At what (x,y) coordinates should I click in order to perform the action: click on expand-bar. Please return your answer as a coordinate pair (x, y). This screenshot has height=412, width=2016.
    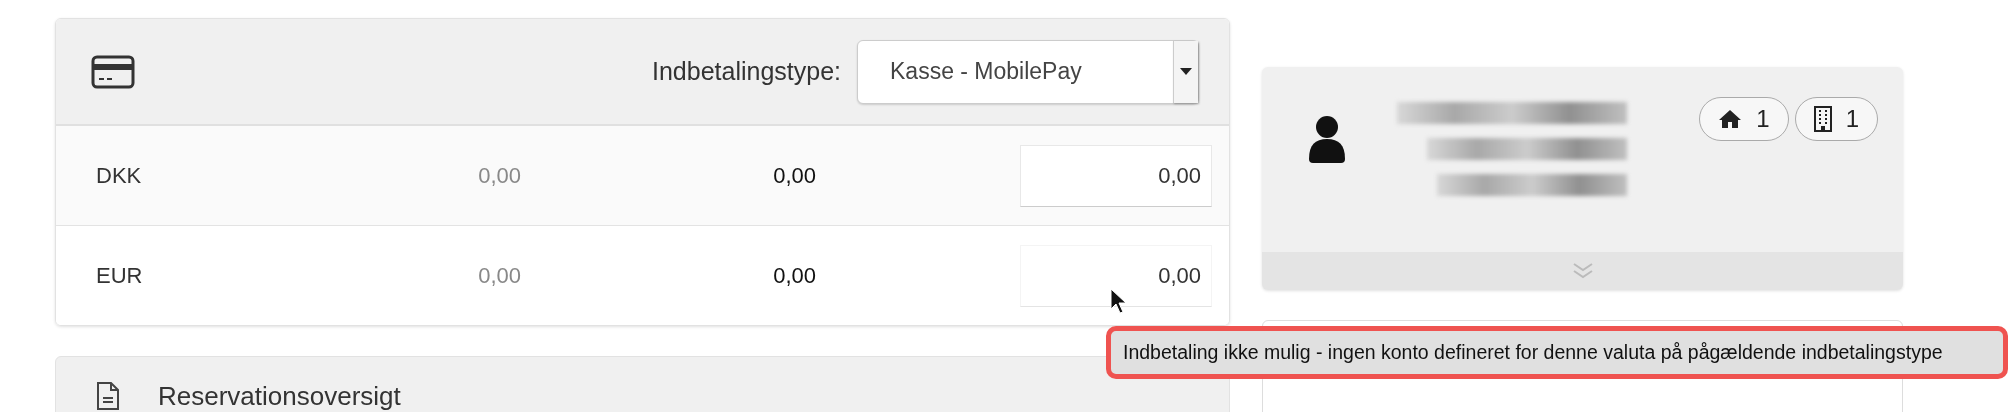
    Looking at the image, I should click on (1582, 271).